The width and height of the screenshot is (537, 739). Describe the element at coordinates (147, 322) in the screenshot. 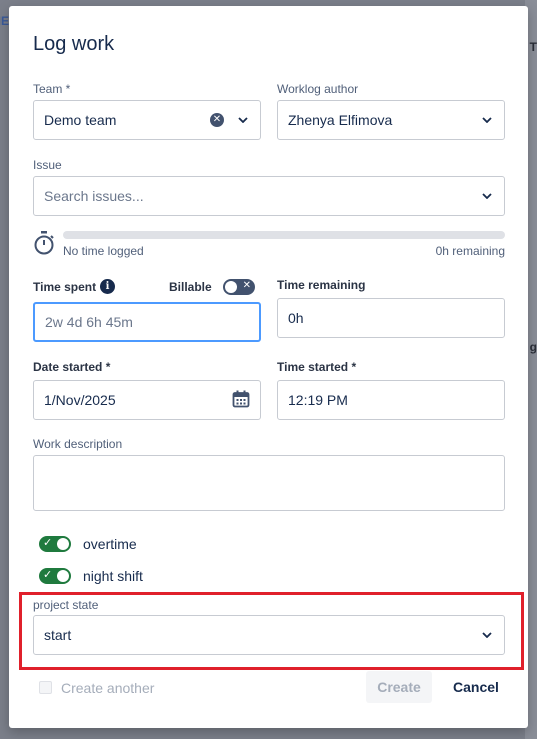

I see `time-spent-input: 2w 4d 6h 45m` at that location.